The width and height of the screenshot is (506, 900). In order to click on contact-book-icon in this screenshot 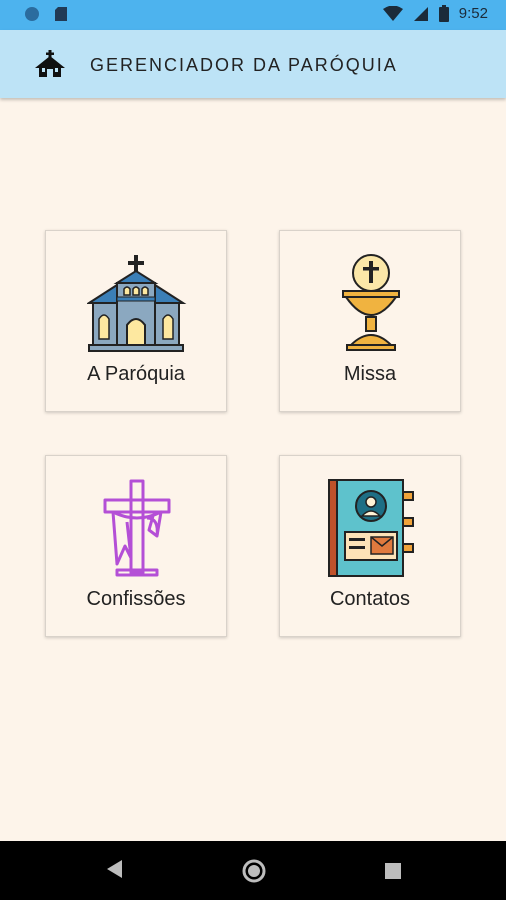, I will do `click(371, 528)`.